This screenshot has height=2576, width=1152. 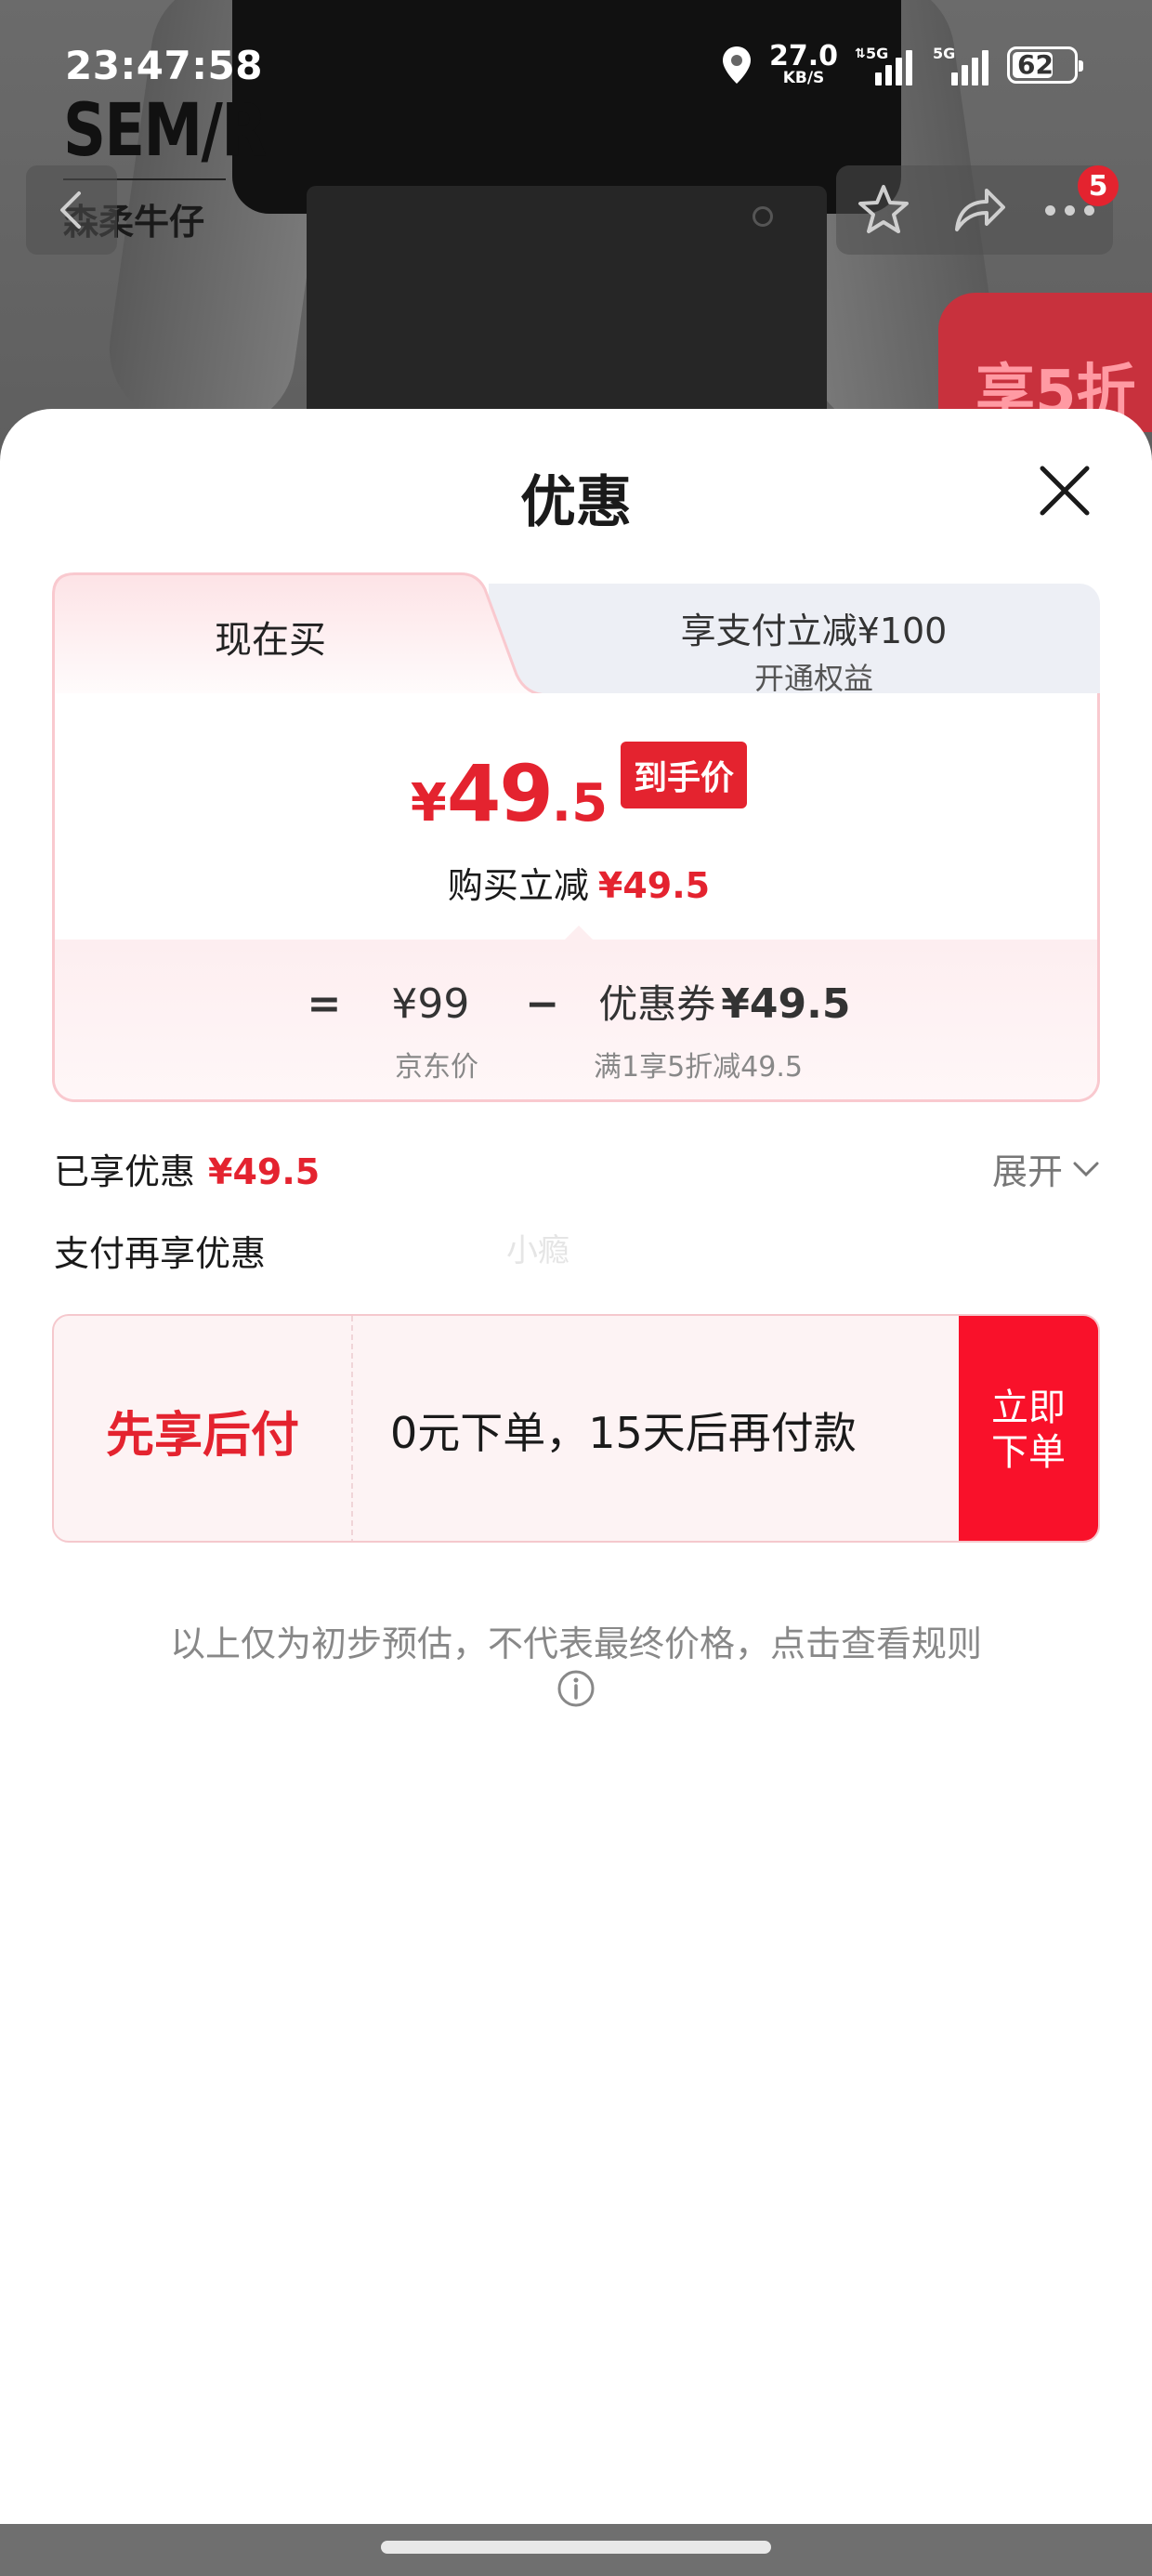 I want to click on pay-more-discount: 支付再享优惠, so click(x=160, y=1253).